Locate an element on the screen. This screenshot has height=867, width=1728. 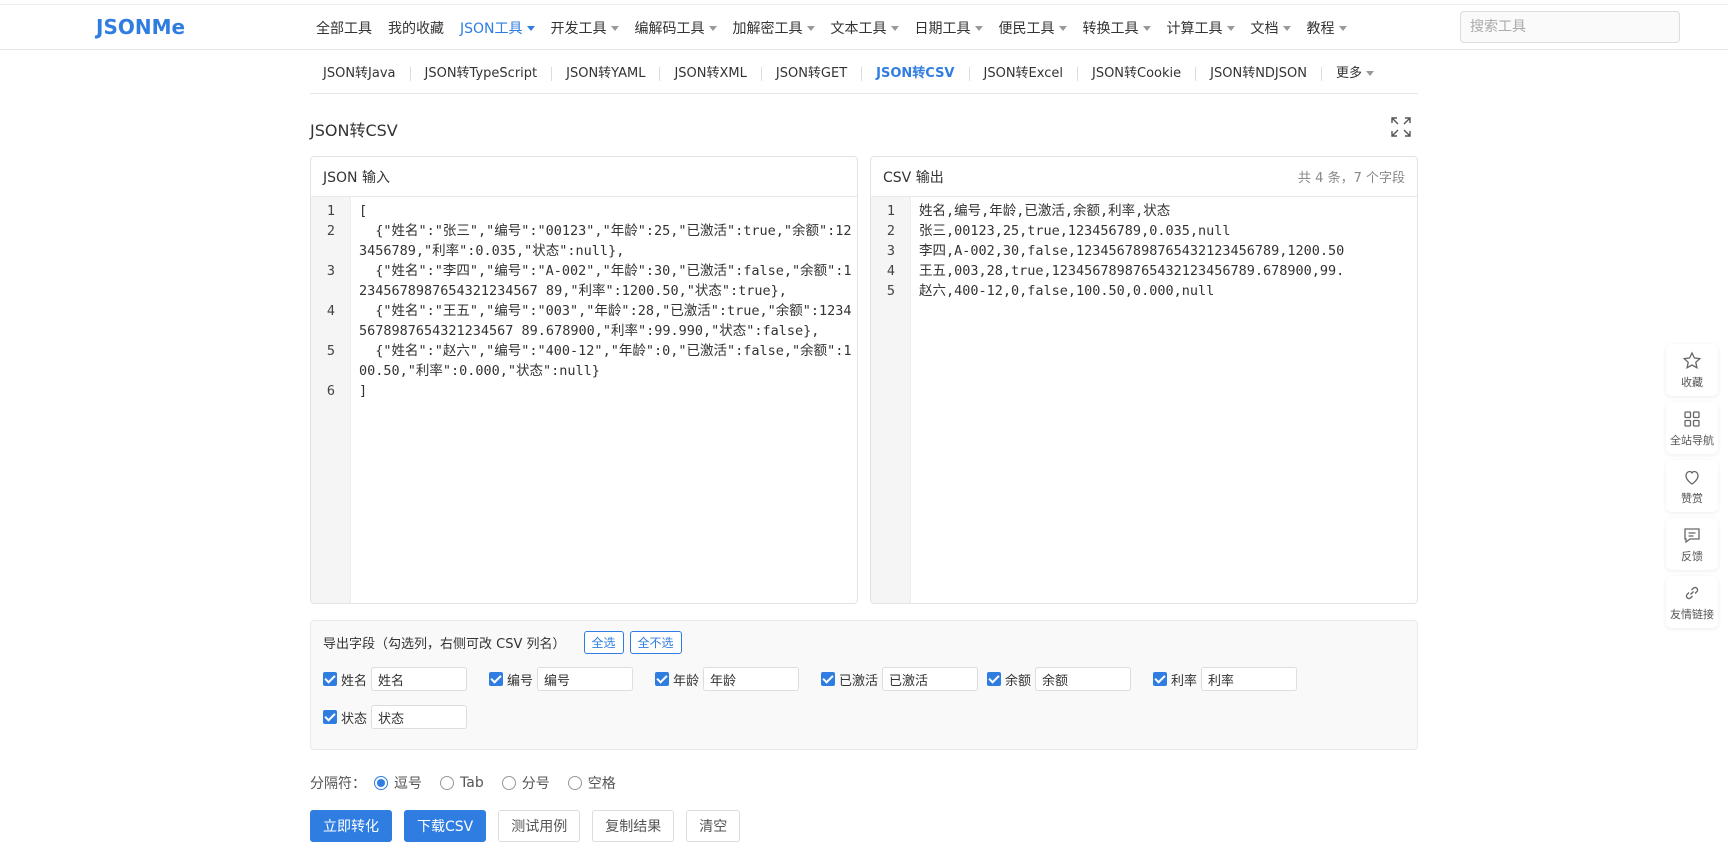
sub-menu-item: JSON转Excel is located at coordinates (1024, 73).